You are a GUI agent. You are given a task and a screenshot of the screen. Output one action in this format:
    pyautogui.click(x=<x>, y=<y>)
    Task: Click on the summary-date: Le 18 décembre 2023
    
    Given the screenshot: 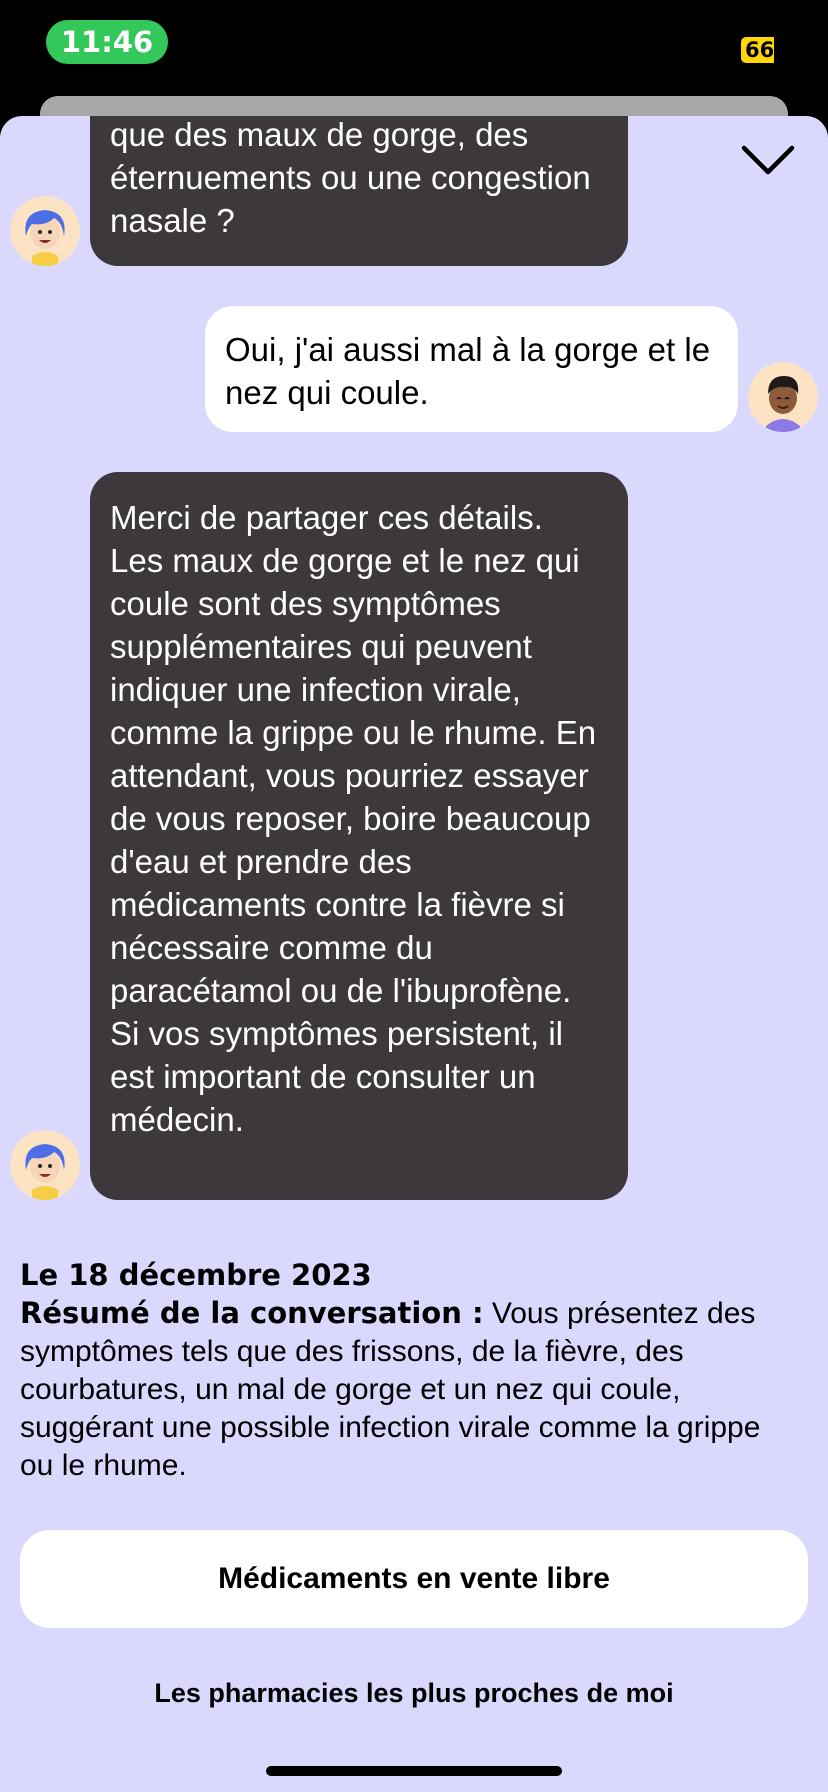 What is the action you would take?
    pyautogui.click(x=196, y=1275)
    